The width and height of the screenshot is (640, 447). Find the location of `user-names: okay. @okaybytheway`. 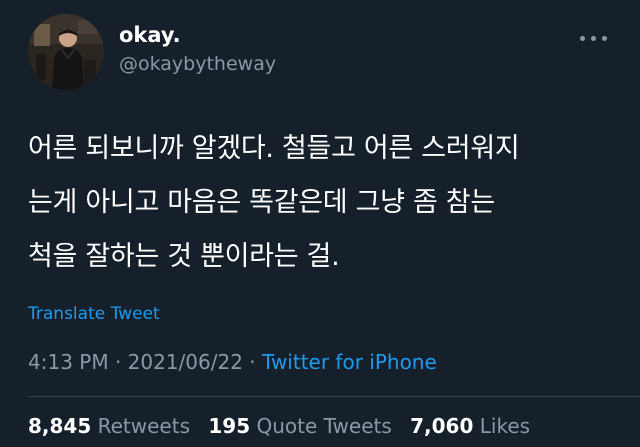

user-names: okay. @okaybytheway is located at coordinates (197, 49).